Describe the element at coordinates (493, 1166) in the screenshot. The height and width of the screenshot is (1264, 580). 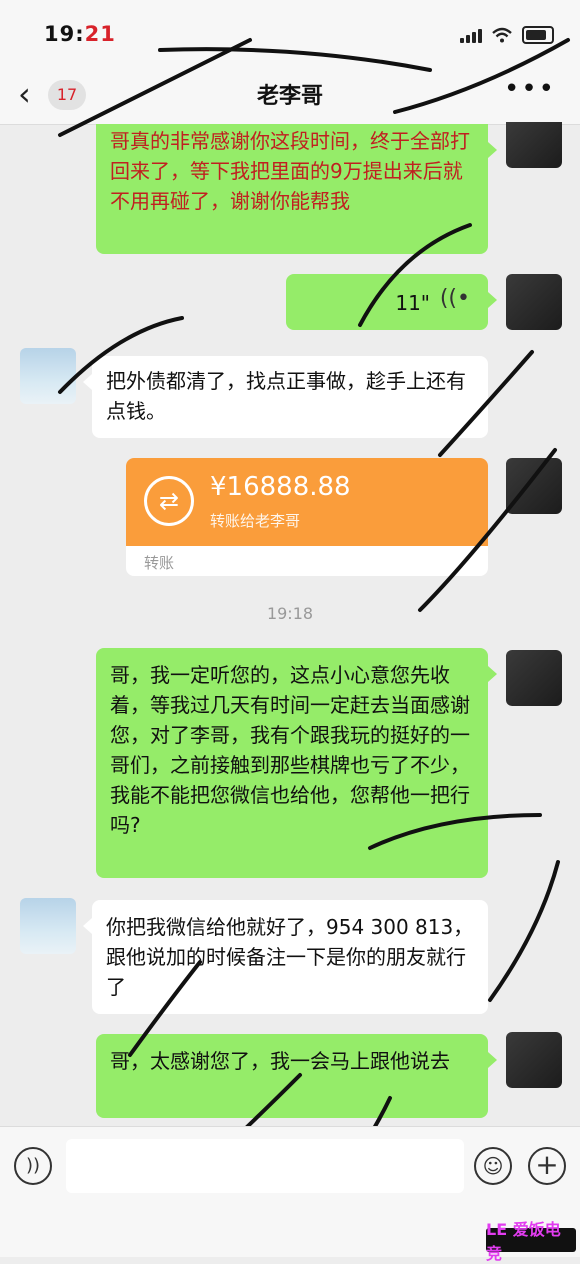
I see `emoji-icon: ☺` at that location.